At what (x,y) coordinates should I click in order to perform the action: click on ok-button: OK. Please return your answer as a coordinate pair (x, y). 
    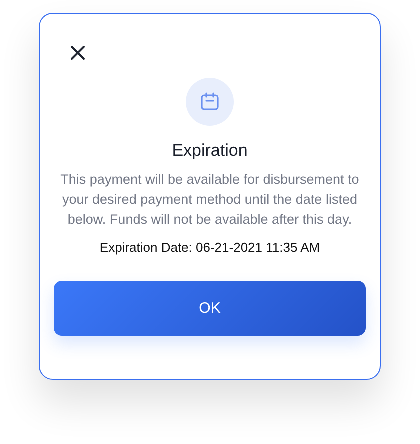
    Looking at the image, I should click on (210, 308).